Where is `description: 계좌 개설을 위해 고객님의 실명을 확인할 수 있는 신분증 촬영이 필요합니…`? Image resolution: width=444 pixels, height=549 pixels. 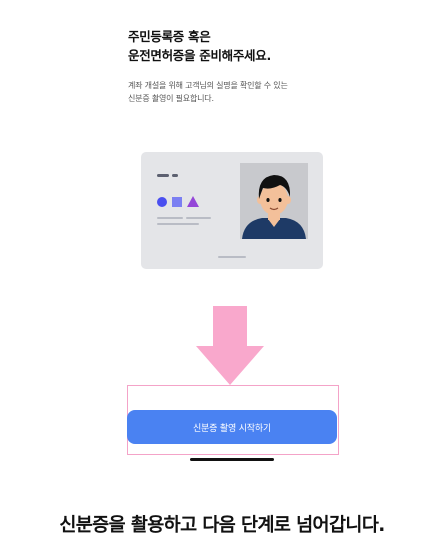
description: 계좌 개설을 위해 고객님의 실명을 확인할 수 있는 신분증 촬영이 필요합니… is located at coordinates (258, 92).